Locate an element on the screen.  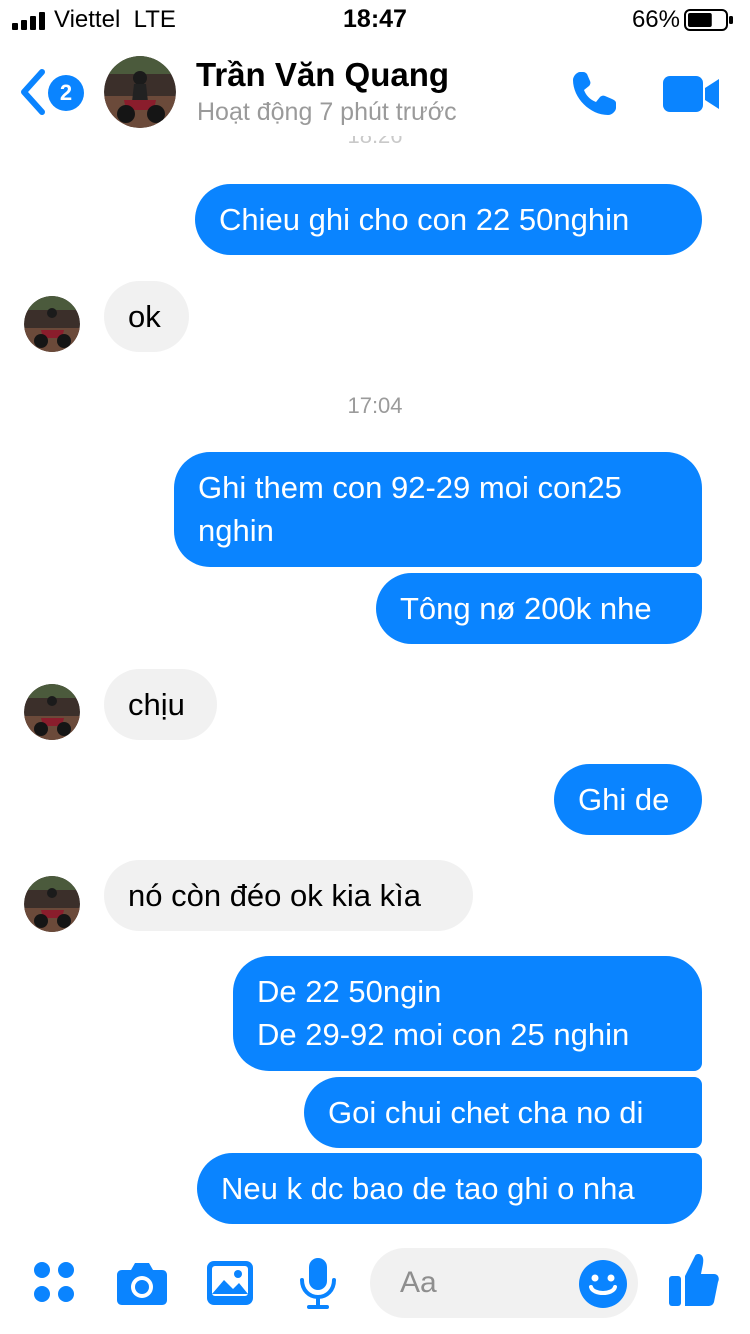
outgoing-message-bubble: Neu k dc bao de tao ghi o nha is located at coordinates (449, 1188).